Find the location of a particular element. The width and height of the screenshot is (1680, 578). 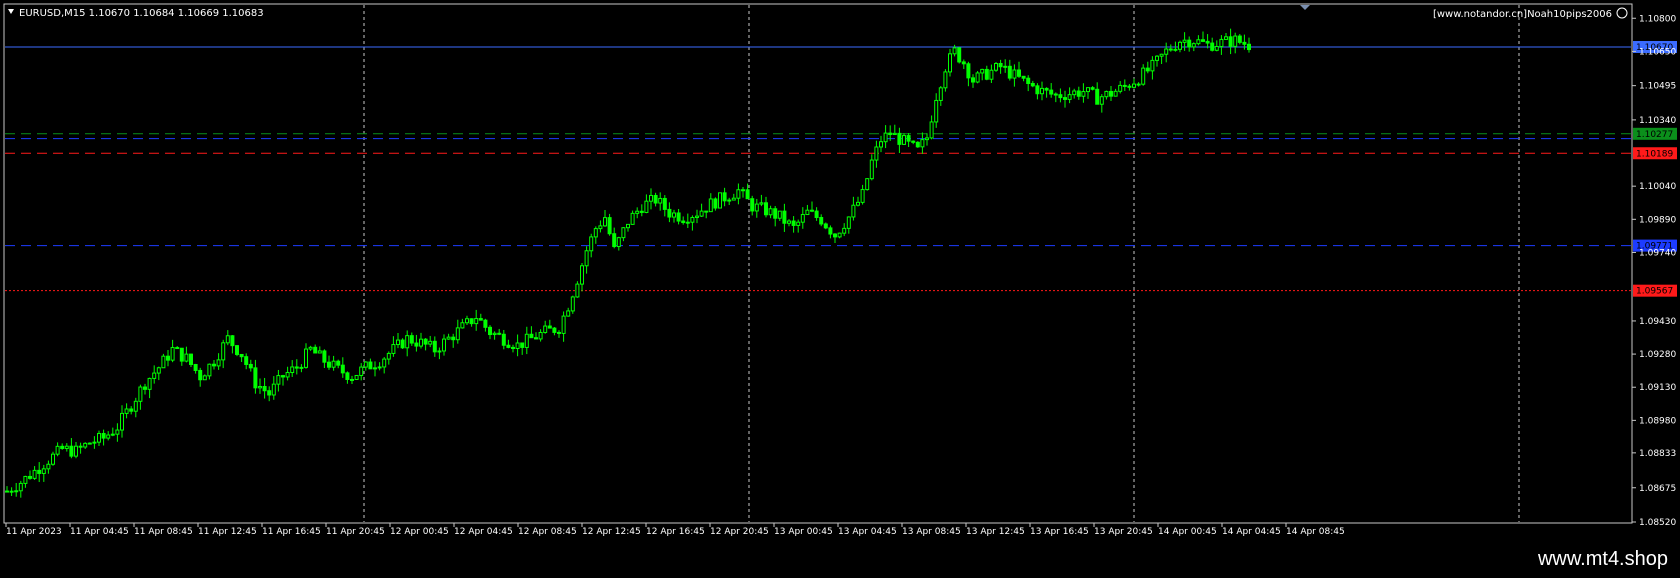

x-tick-label: 12 Apr 04:45 is located at coordinates (483, 532).